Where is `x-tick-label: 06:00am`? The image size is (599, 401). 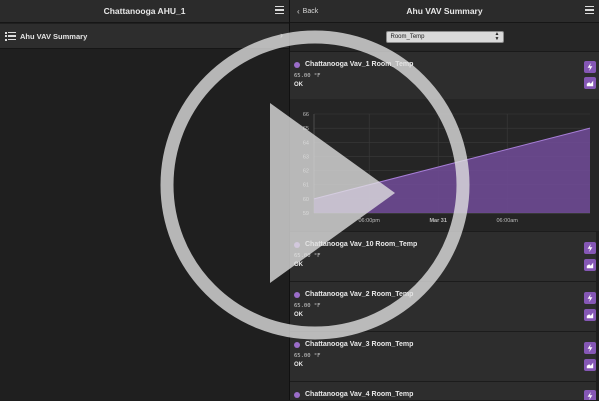 x-tick-label: 06:00am is located at coordinates (507, 221).